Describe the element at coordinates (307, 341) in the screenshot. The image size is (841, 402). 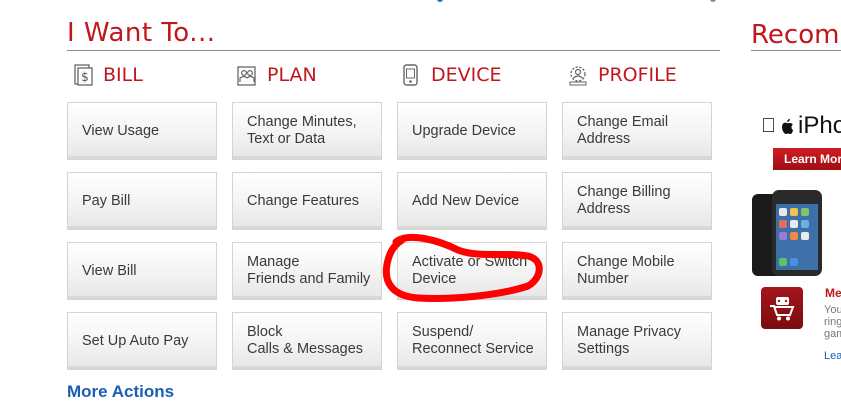
I see `tile-block-calls-messages: Block Calls & Messages` at that location.